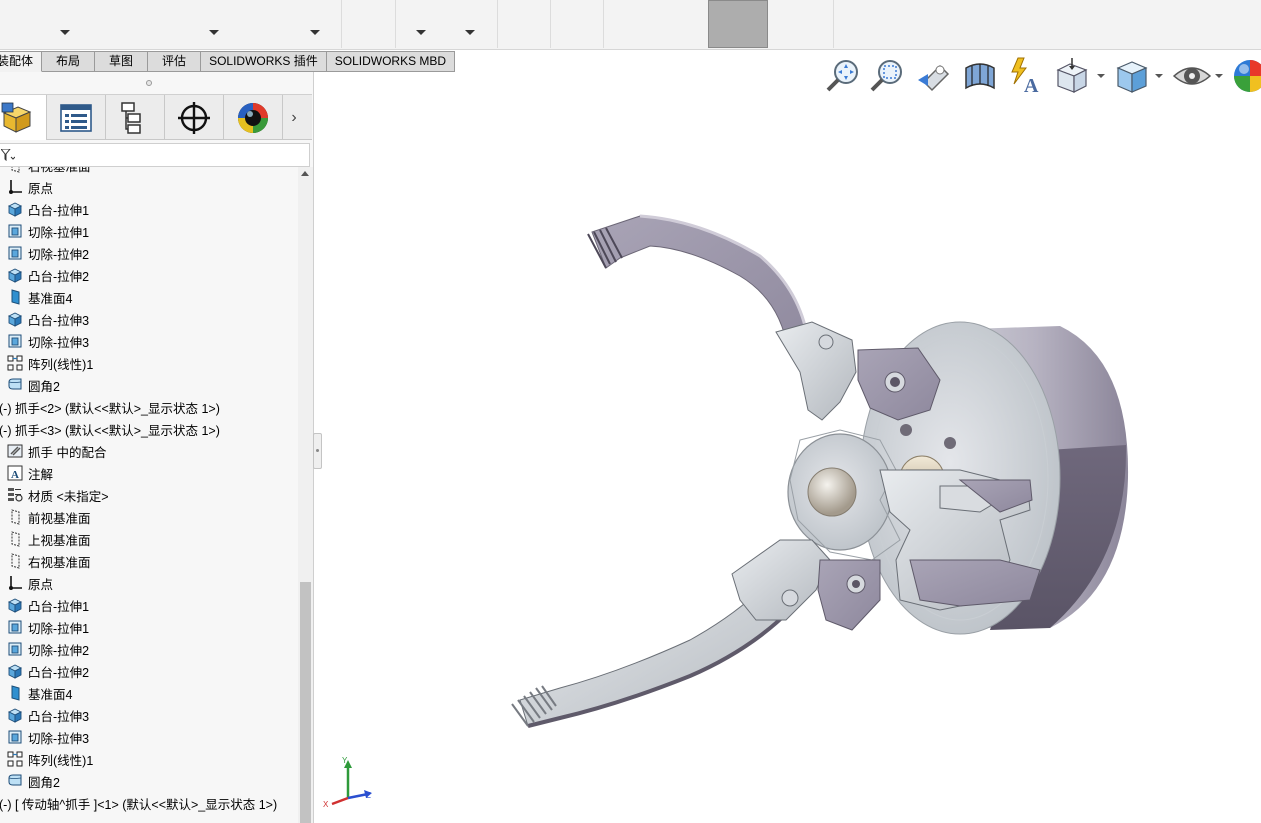  What do you see at coordinates (135, 117) in the screenshot?
I see `configuration-manager-icon` at bounding box center [135, 117].